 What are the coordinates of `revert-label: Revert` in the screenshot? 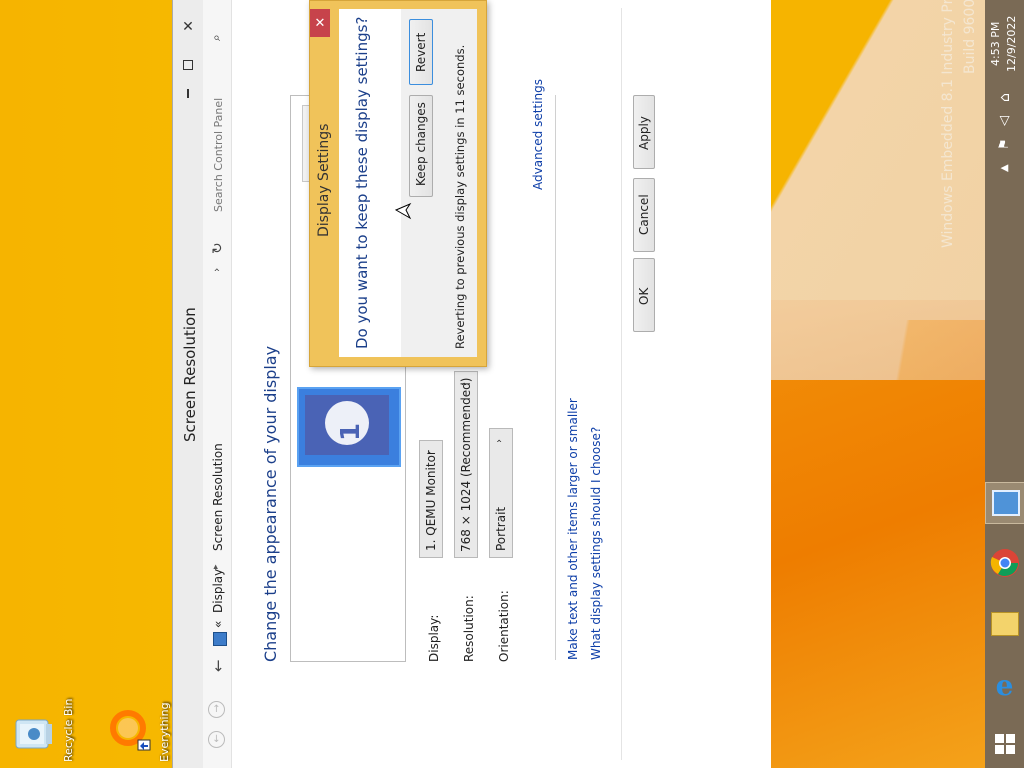 It's located at (421, 52).